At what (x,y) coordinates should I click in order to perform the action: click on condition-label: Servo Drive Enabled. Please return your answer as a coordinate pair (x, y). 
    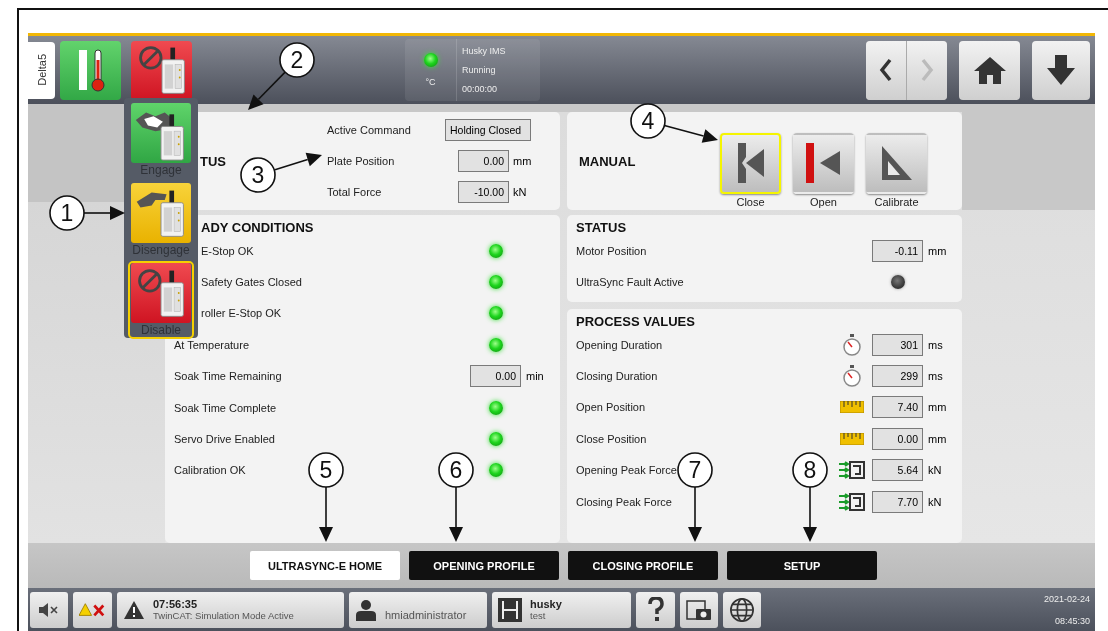
    Looking at the image, I should click on (224, 439).